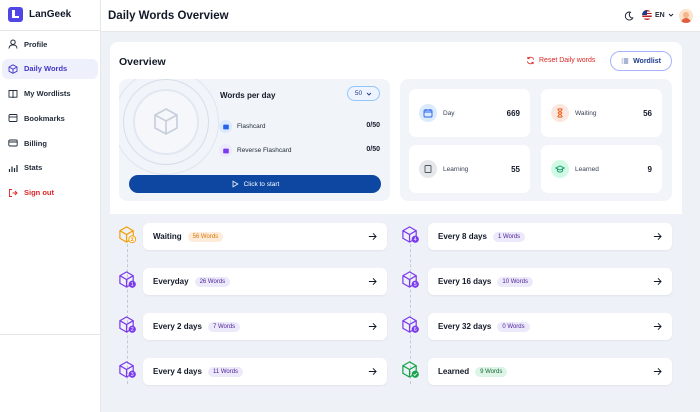 This screenshot has width=700, height=412. Describe the element at coordinates (50, 44) in the screenshot. I see `sidebar-item-profile: Profile` at that location.